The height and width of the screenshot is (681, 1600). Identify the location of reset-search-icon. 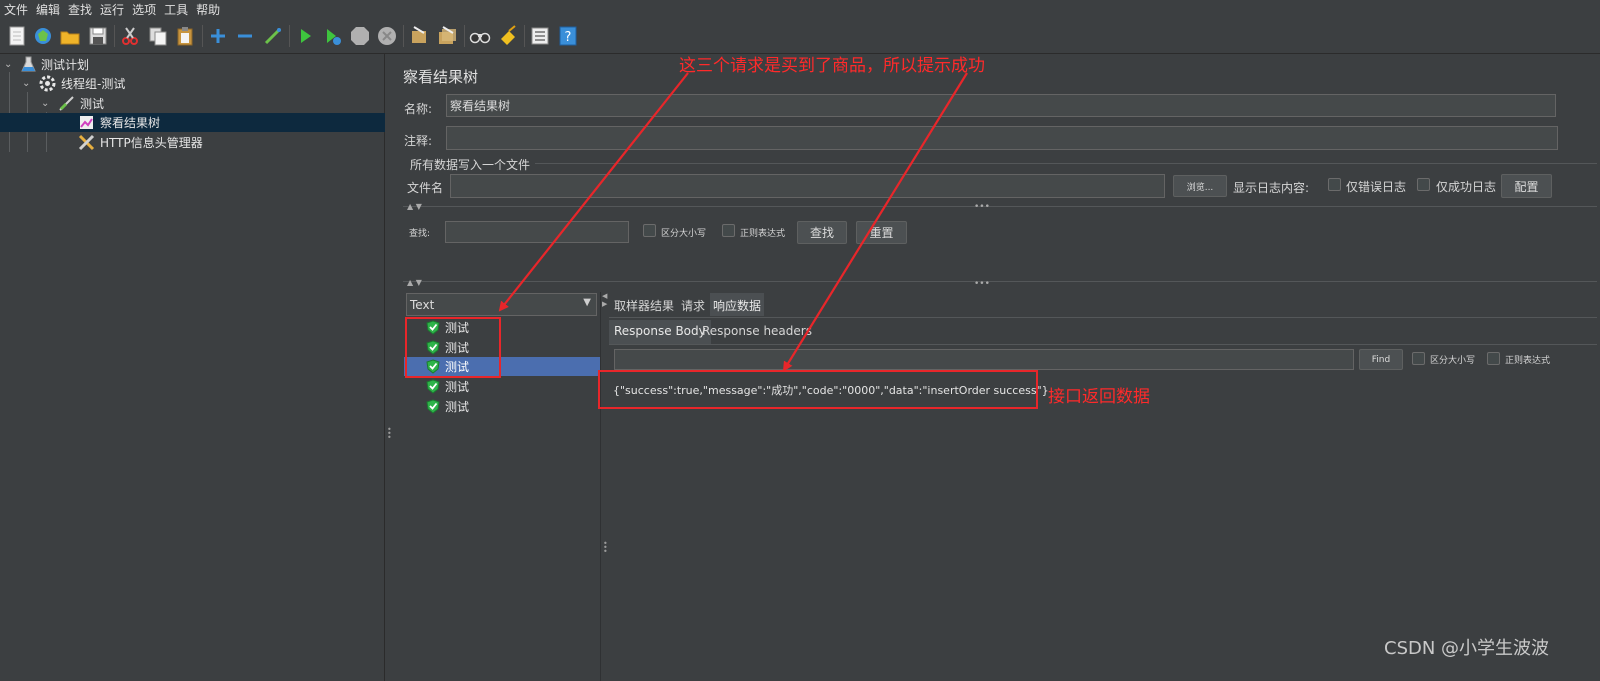
(508, 36).